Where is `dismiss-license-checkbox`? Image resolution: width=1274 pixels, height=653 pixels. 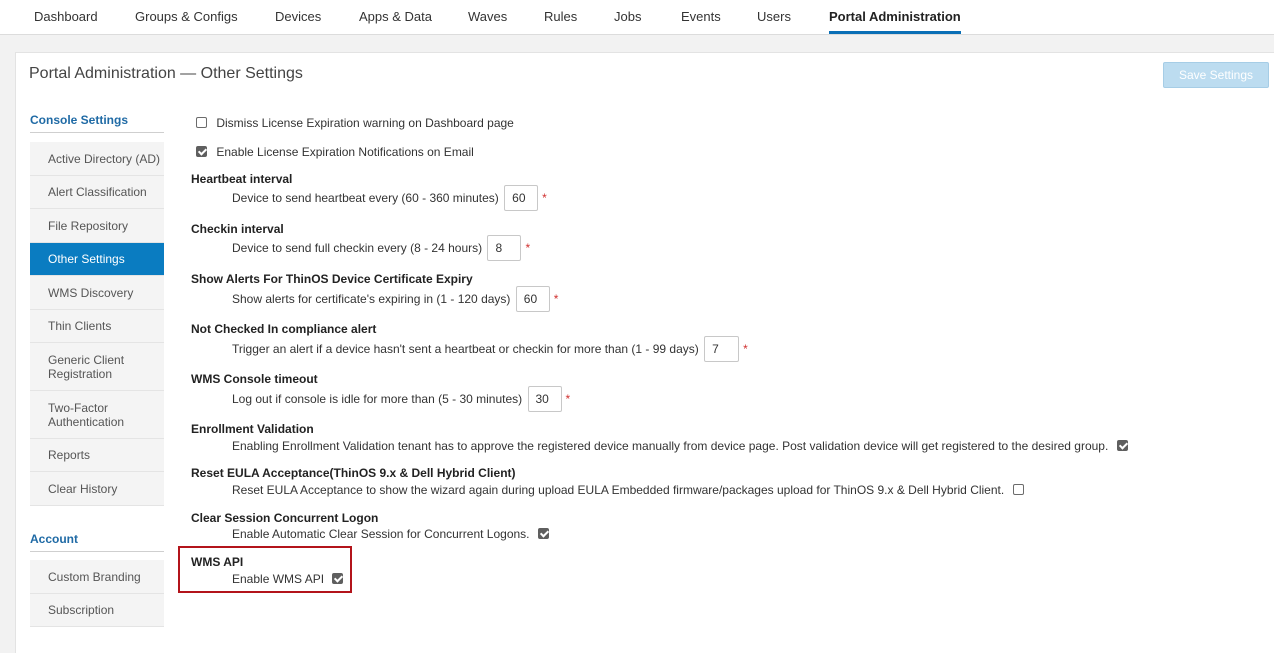 dismiss-license-checkbox is located at coordinates (201, 123).